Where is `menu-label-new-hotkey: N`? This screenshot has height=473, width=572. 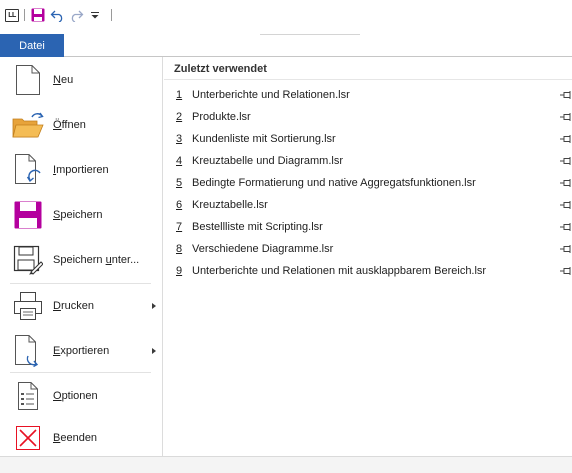
menu-label-new-hotkey: N is located at coordinates (57, 79).